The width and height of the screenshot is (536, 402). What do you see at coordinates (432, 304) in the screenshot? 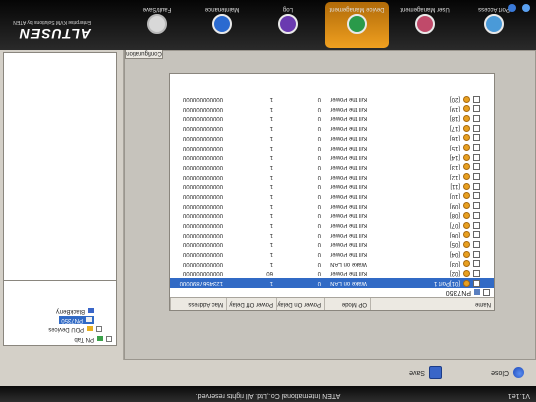
I see `col-name: Name` at bounding box center [432, 304].